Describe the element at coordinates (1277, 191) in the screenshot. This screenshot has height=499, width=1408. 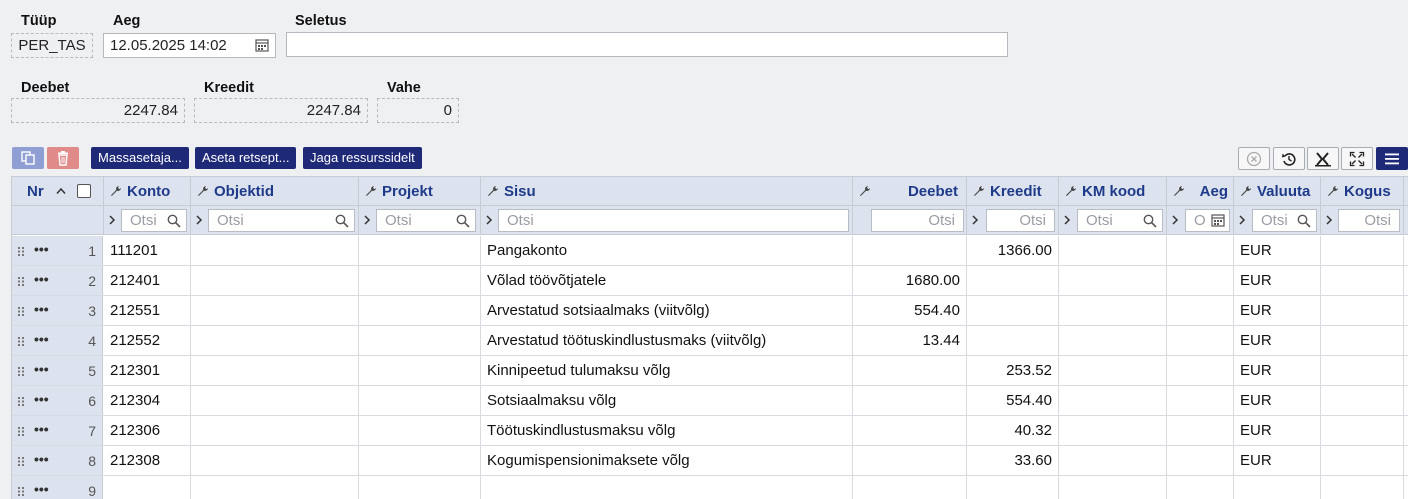
I see `column-header-valuuta: Valuuta` at that location.